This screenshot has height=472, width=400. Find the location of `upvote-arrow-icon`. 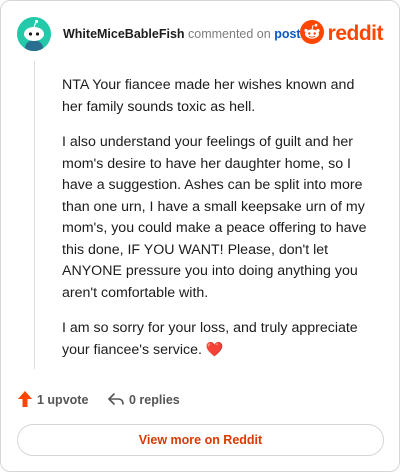

upvote-arrow-icon is located at coordinates (25, 400).